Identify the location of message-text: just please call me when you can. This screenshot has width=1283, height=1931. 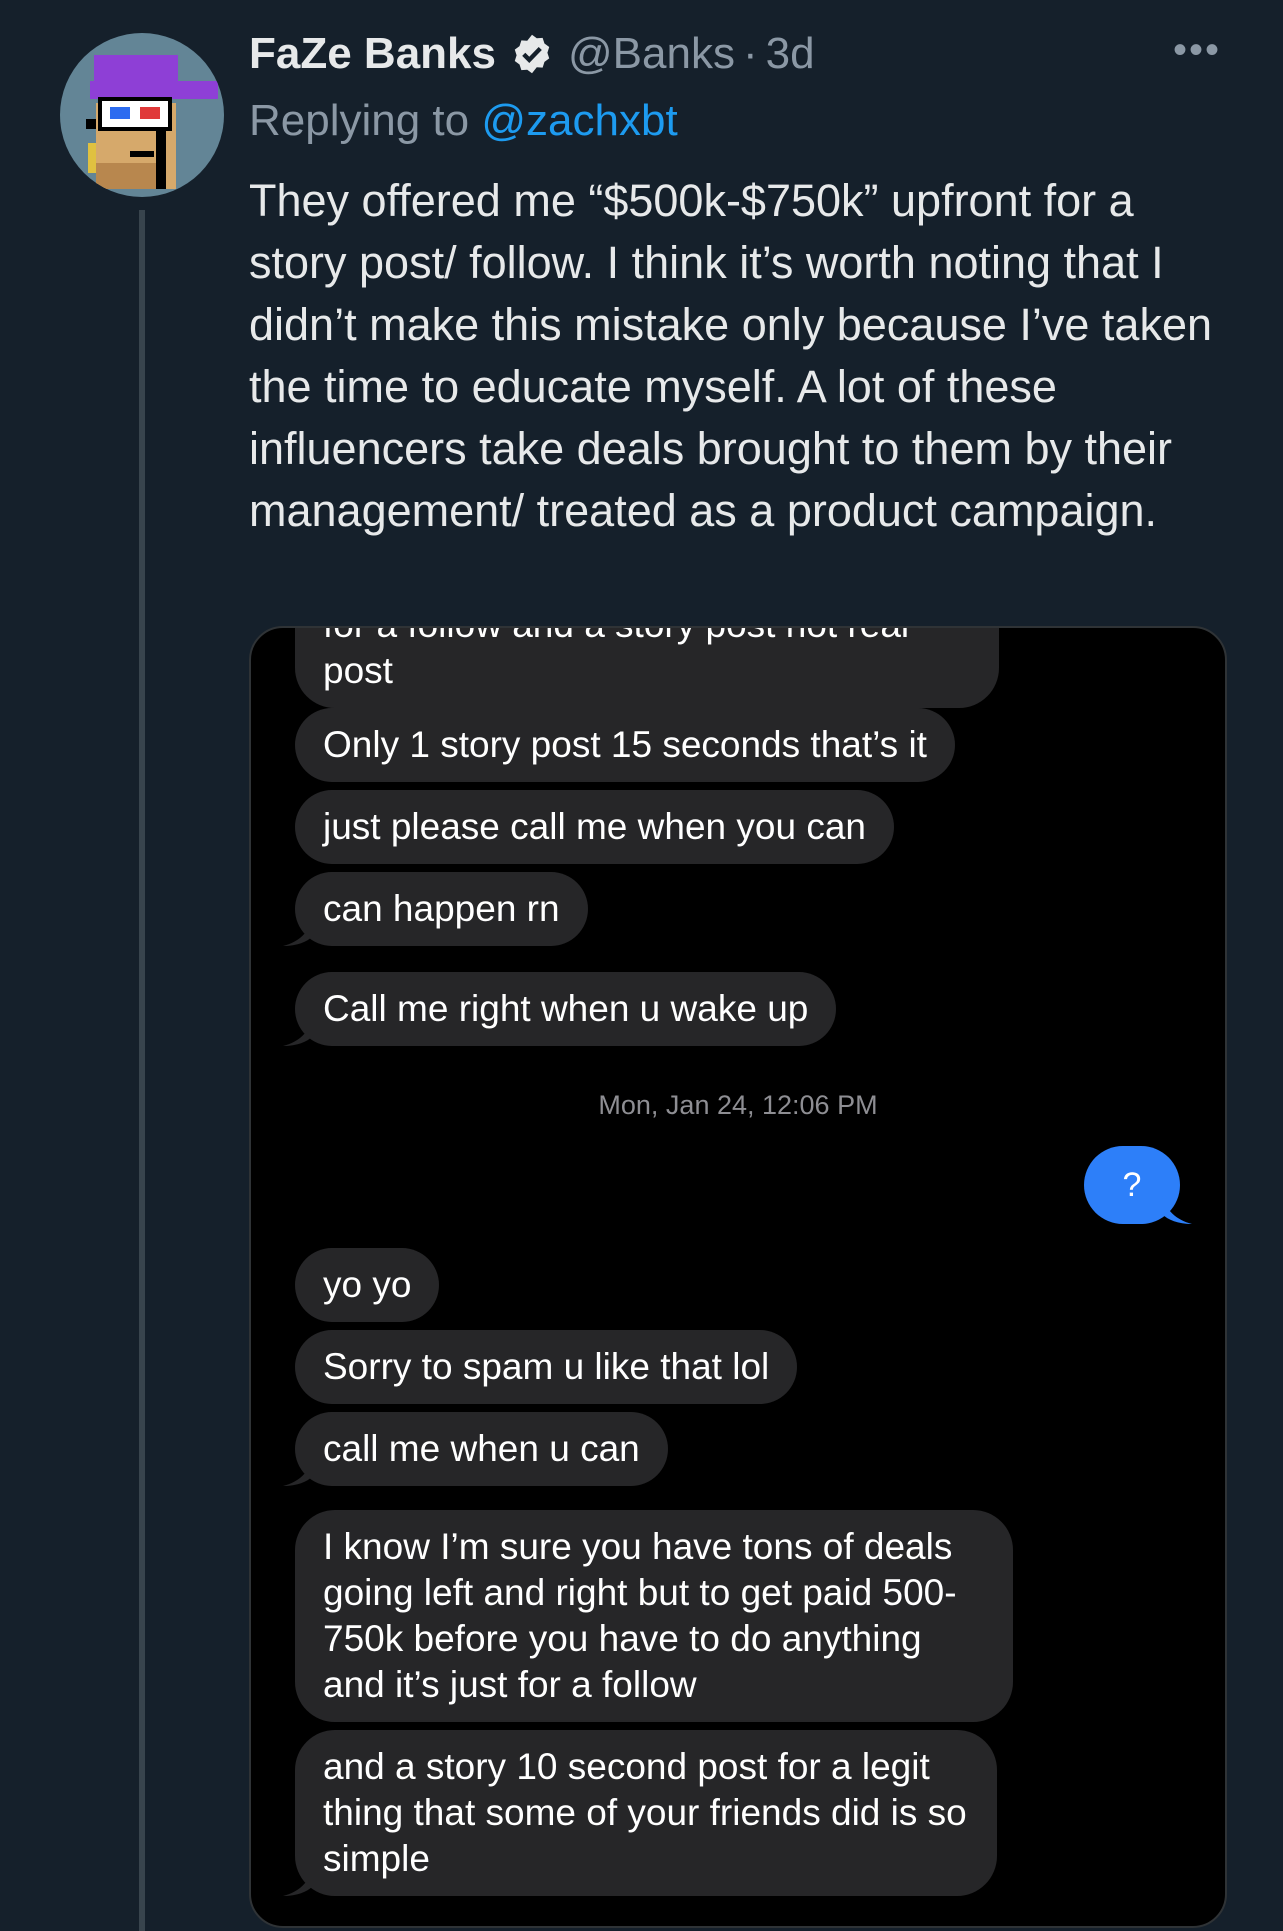
(594, 826).